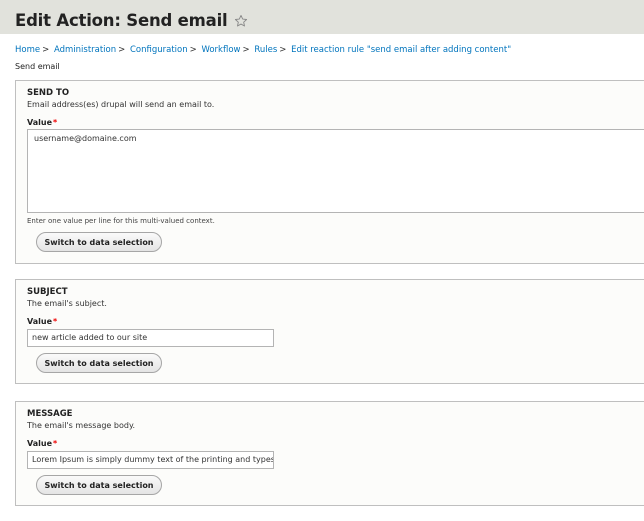  I want to click on breadcrumb-workflow: Workflow, so click(220, 50).